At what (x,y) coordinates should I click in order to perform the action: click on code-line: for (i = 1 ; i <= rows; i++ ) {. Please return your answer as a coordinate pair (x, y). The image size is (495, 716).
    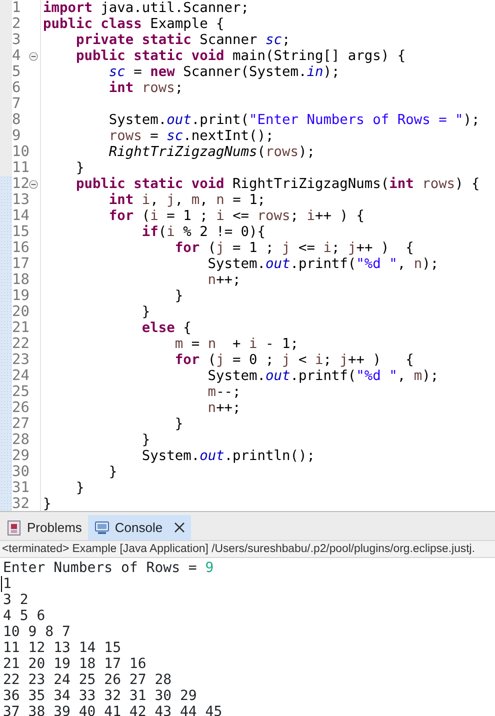
    Looking at the image, I should click on (236, 216).